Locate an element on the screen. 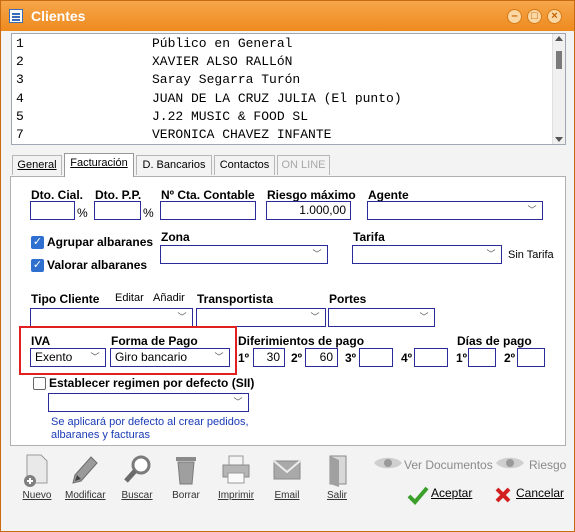 This screenshot has height=532, width=575. note-line-2: albaranes y facturas is located at coordinates (101, 435).